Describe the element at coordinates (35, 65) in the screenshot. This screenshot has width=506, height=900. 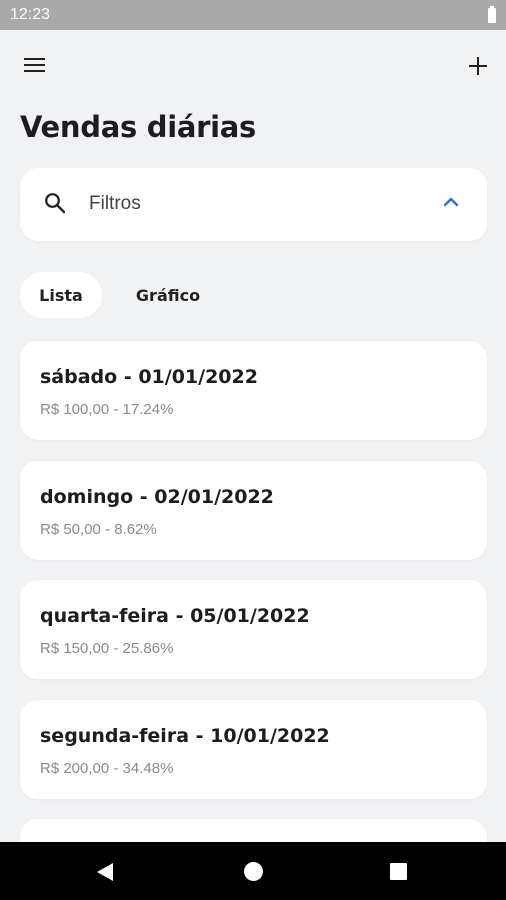
I see `menu-icon` at that location.